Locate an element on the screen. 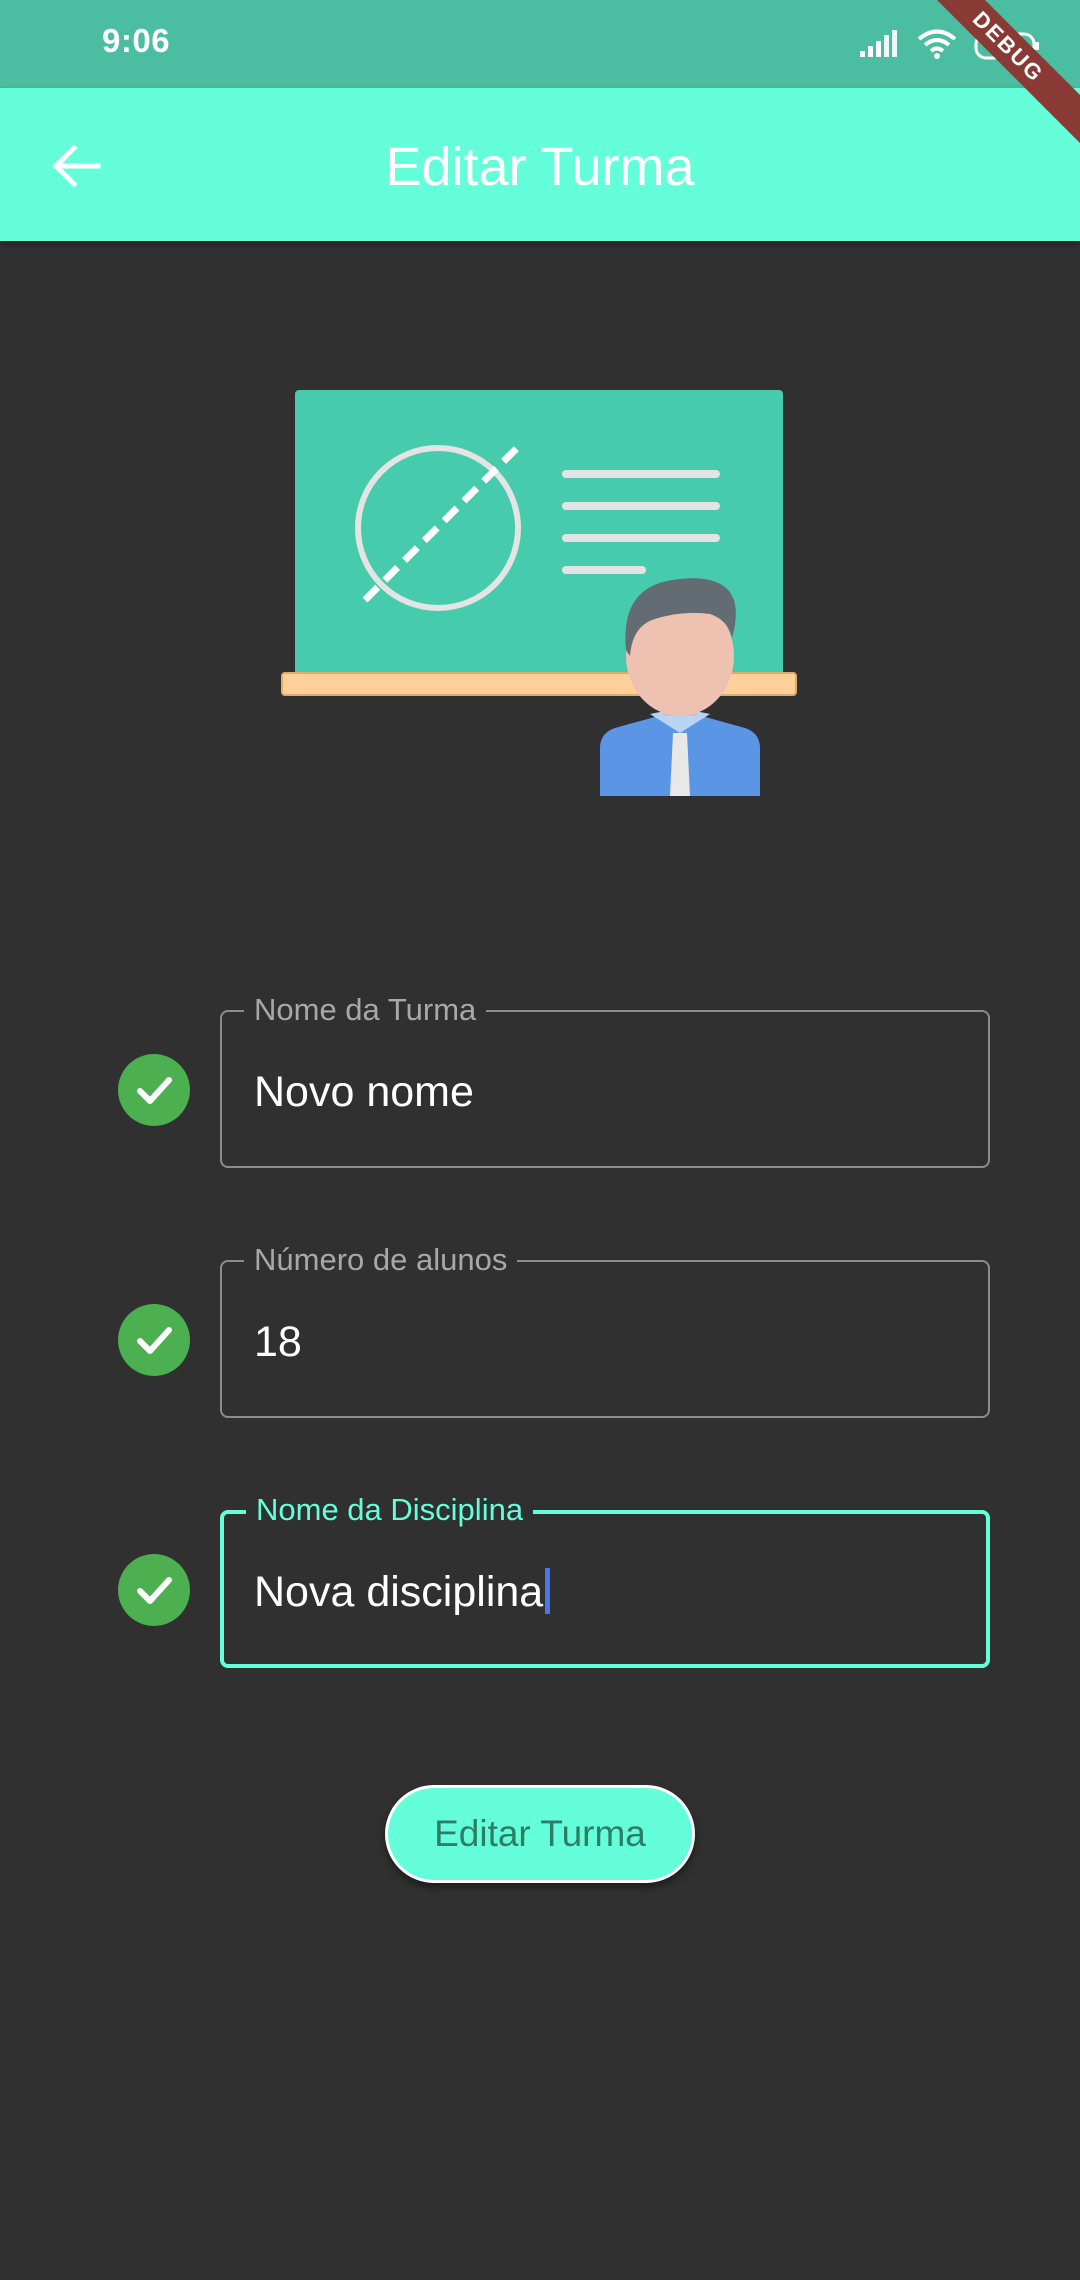 Image resolution: width=1080 pixels, height=2280 pixels. status-time: 9:06 is located at coordinates (136, 40).